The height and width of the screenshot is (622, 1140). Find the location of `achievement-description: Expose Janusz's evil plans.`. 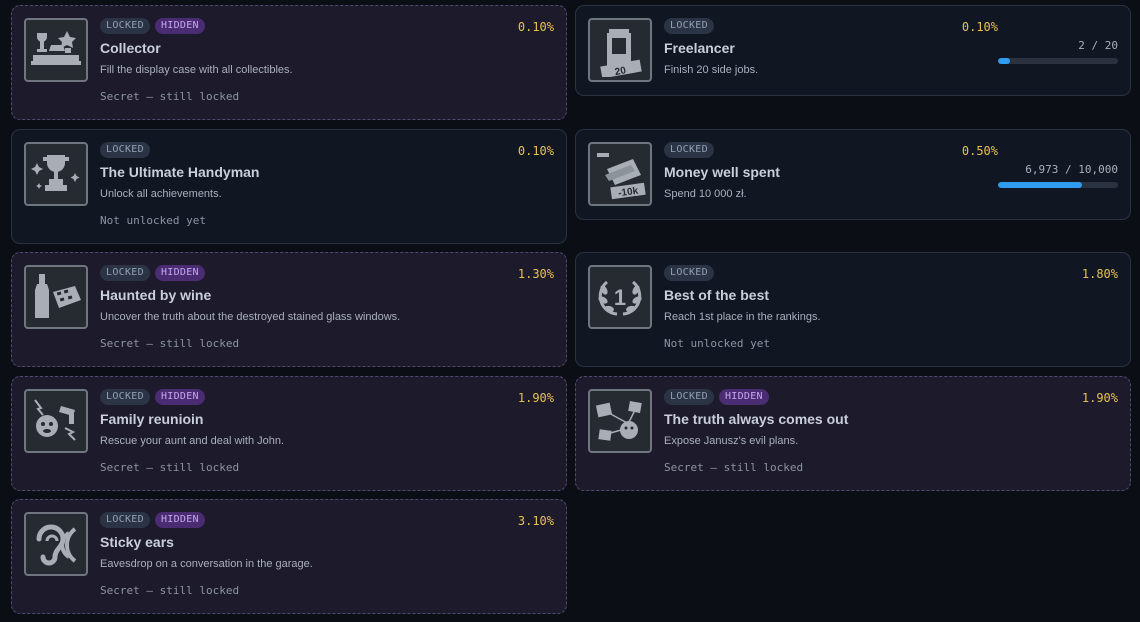

achievement-description: Expose Janusz's evil plans. is located at coordinates (731, 441).